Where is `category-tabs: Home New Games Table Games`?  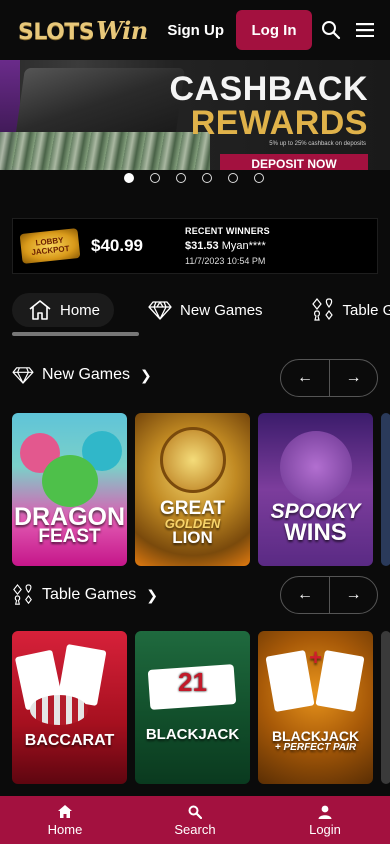 category-tabs: Home New Games Table Games is located at coordinates (201, 310).